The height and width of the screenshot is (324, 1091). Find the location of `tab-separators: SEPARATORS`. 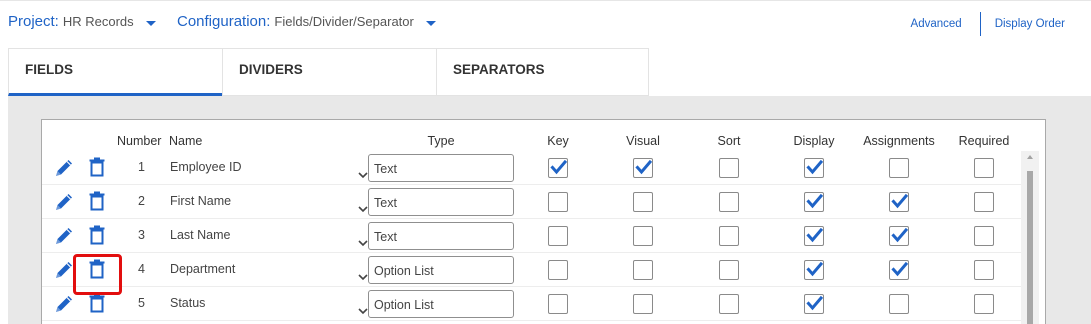

tab-separators: SEPARATORS is located at coordinates (542, 72).